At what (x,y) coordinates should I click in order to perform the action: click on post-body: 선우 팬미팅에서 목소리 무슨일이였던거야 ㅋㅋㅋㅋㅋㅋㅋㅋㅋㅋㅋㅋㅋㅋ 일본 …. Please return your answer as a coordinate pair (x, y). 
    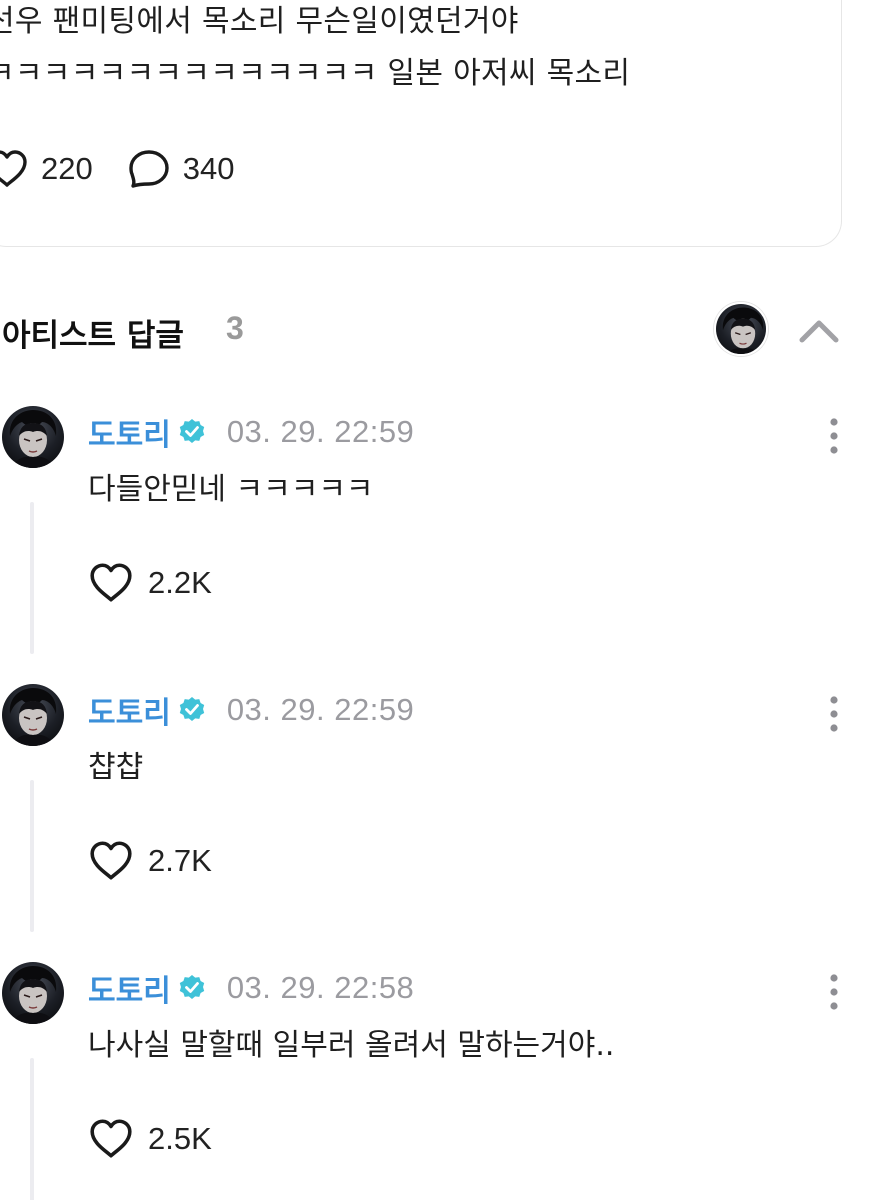
    Looking at the image, I should click on (315, 50).